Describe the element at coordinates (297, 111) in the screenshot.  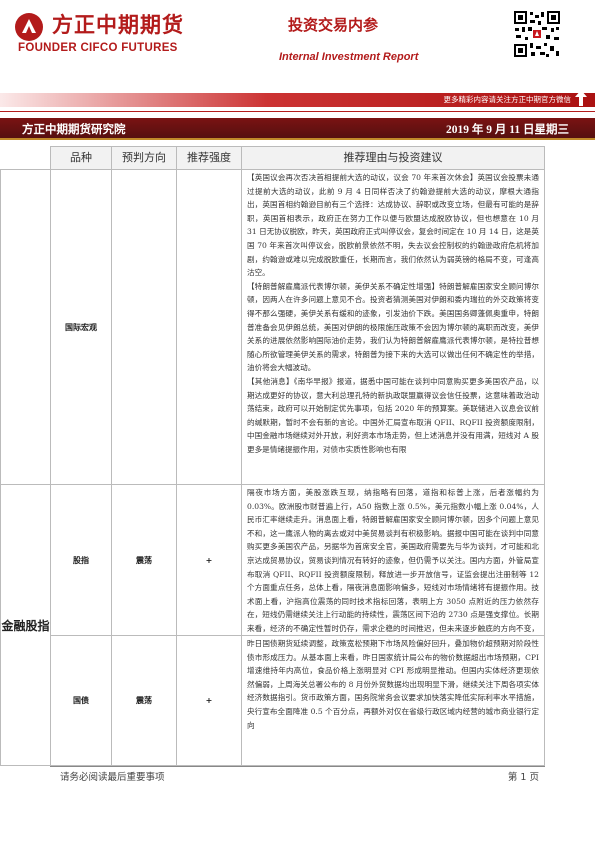
I see `header-divider` at that location.